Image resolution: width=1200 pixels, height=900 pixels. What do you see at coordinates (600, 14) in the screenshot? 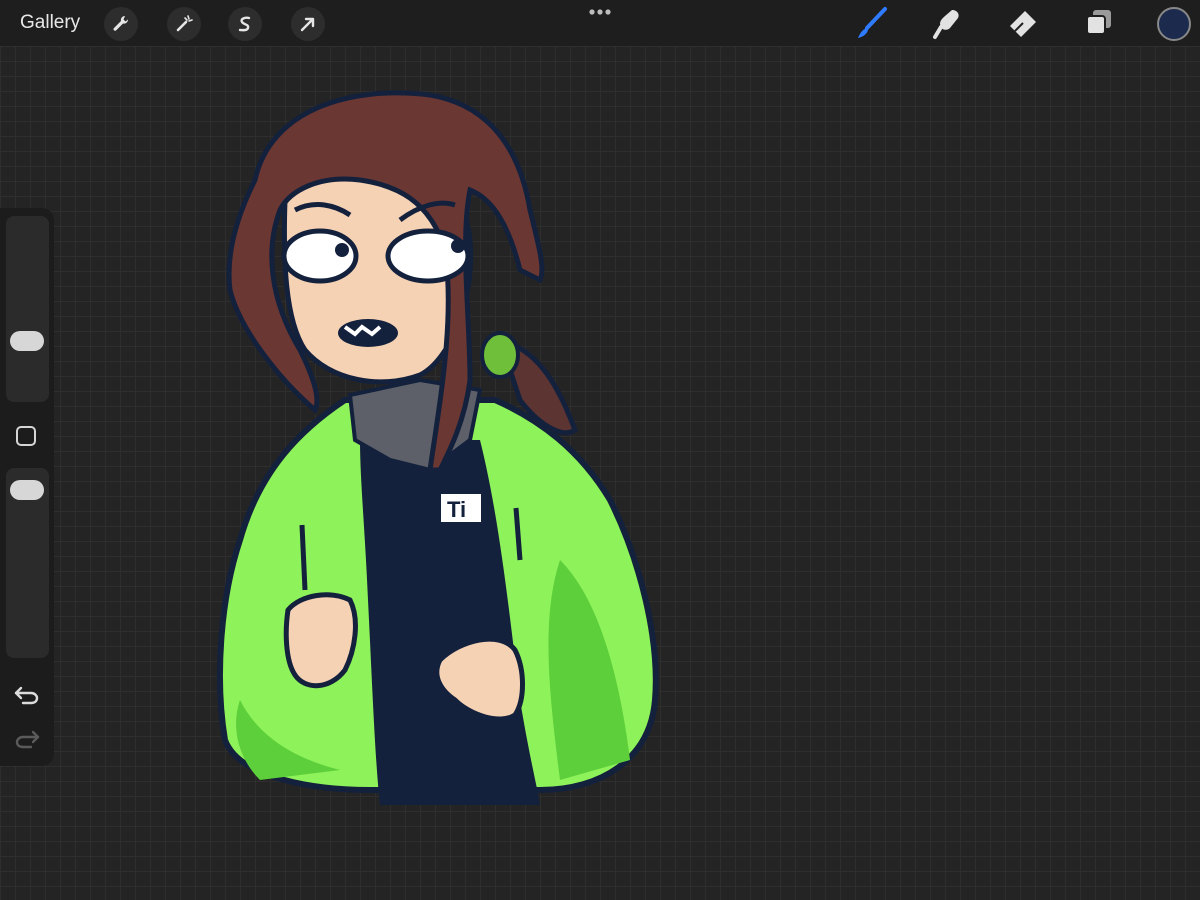
I see `more-options-icon` at bounding box center [600, 14].